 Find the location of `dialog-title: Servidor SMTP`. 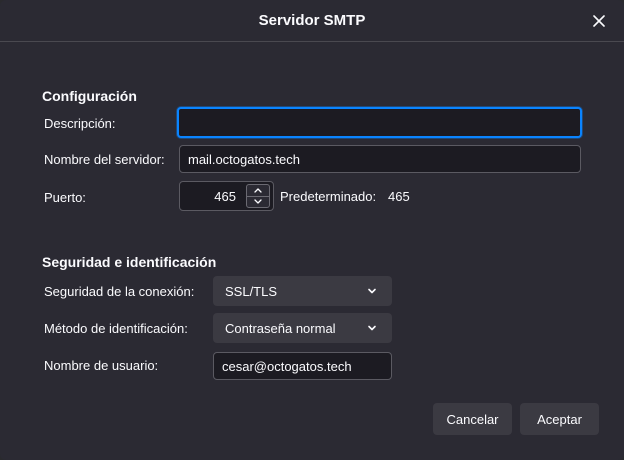

dialog-title: Servidor SMTP is located at coordinates (312, 20).